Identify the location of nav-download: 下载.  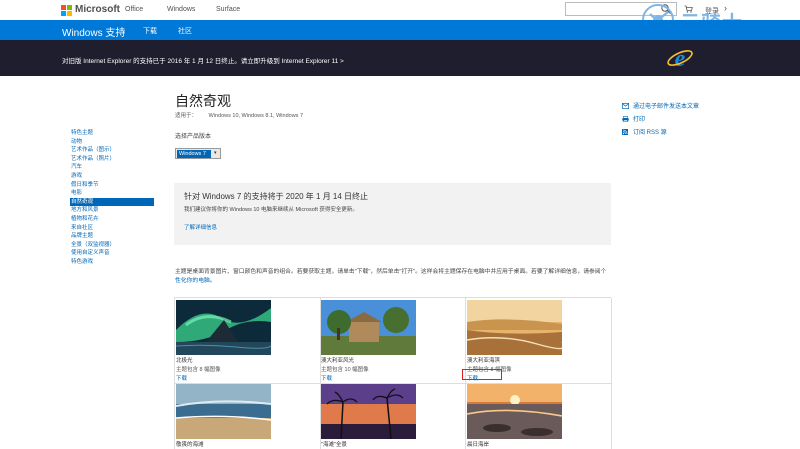
(150, 31).